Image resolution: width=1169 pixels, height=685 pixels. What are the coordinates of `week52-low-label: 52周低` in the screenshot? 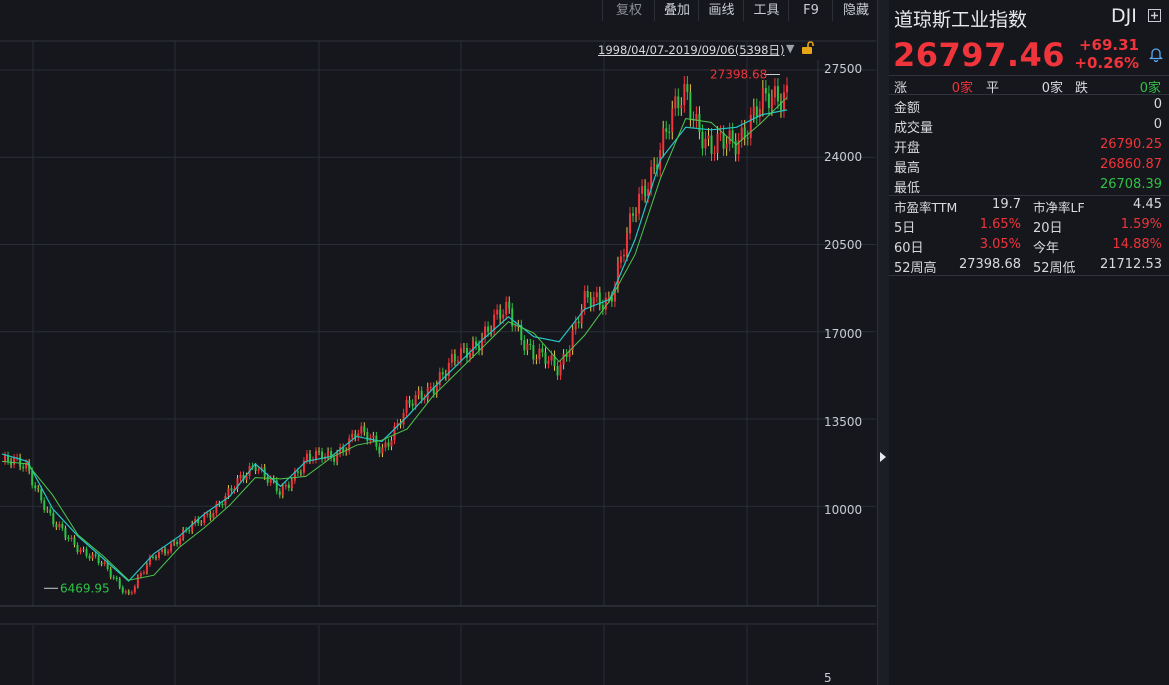 It's located at (1054, 268).